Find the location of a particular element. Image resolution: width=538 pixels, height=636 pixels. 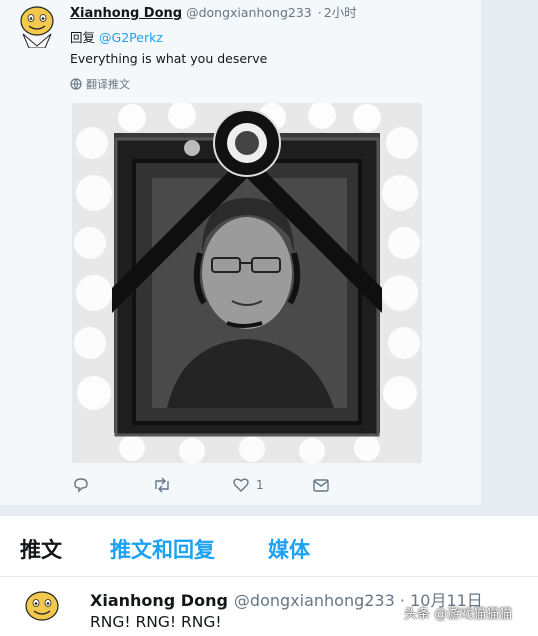

tweet-header: Xianhong Dong @dongxianhong233 · 2小时 is located at coordinates (213, 11).